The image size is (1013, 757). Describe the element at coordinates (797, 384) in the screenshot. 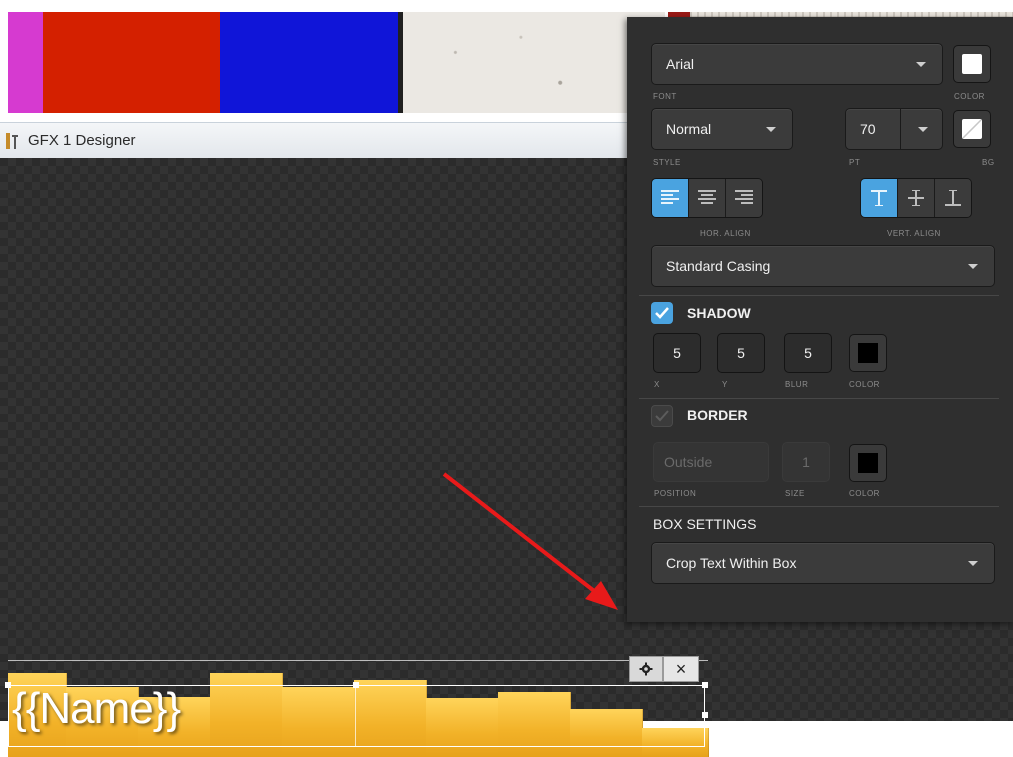

I see `shadow-blur-caption: BLUR` at that location.